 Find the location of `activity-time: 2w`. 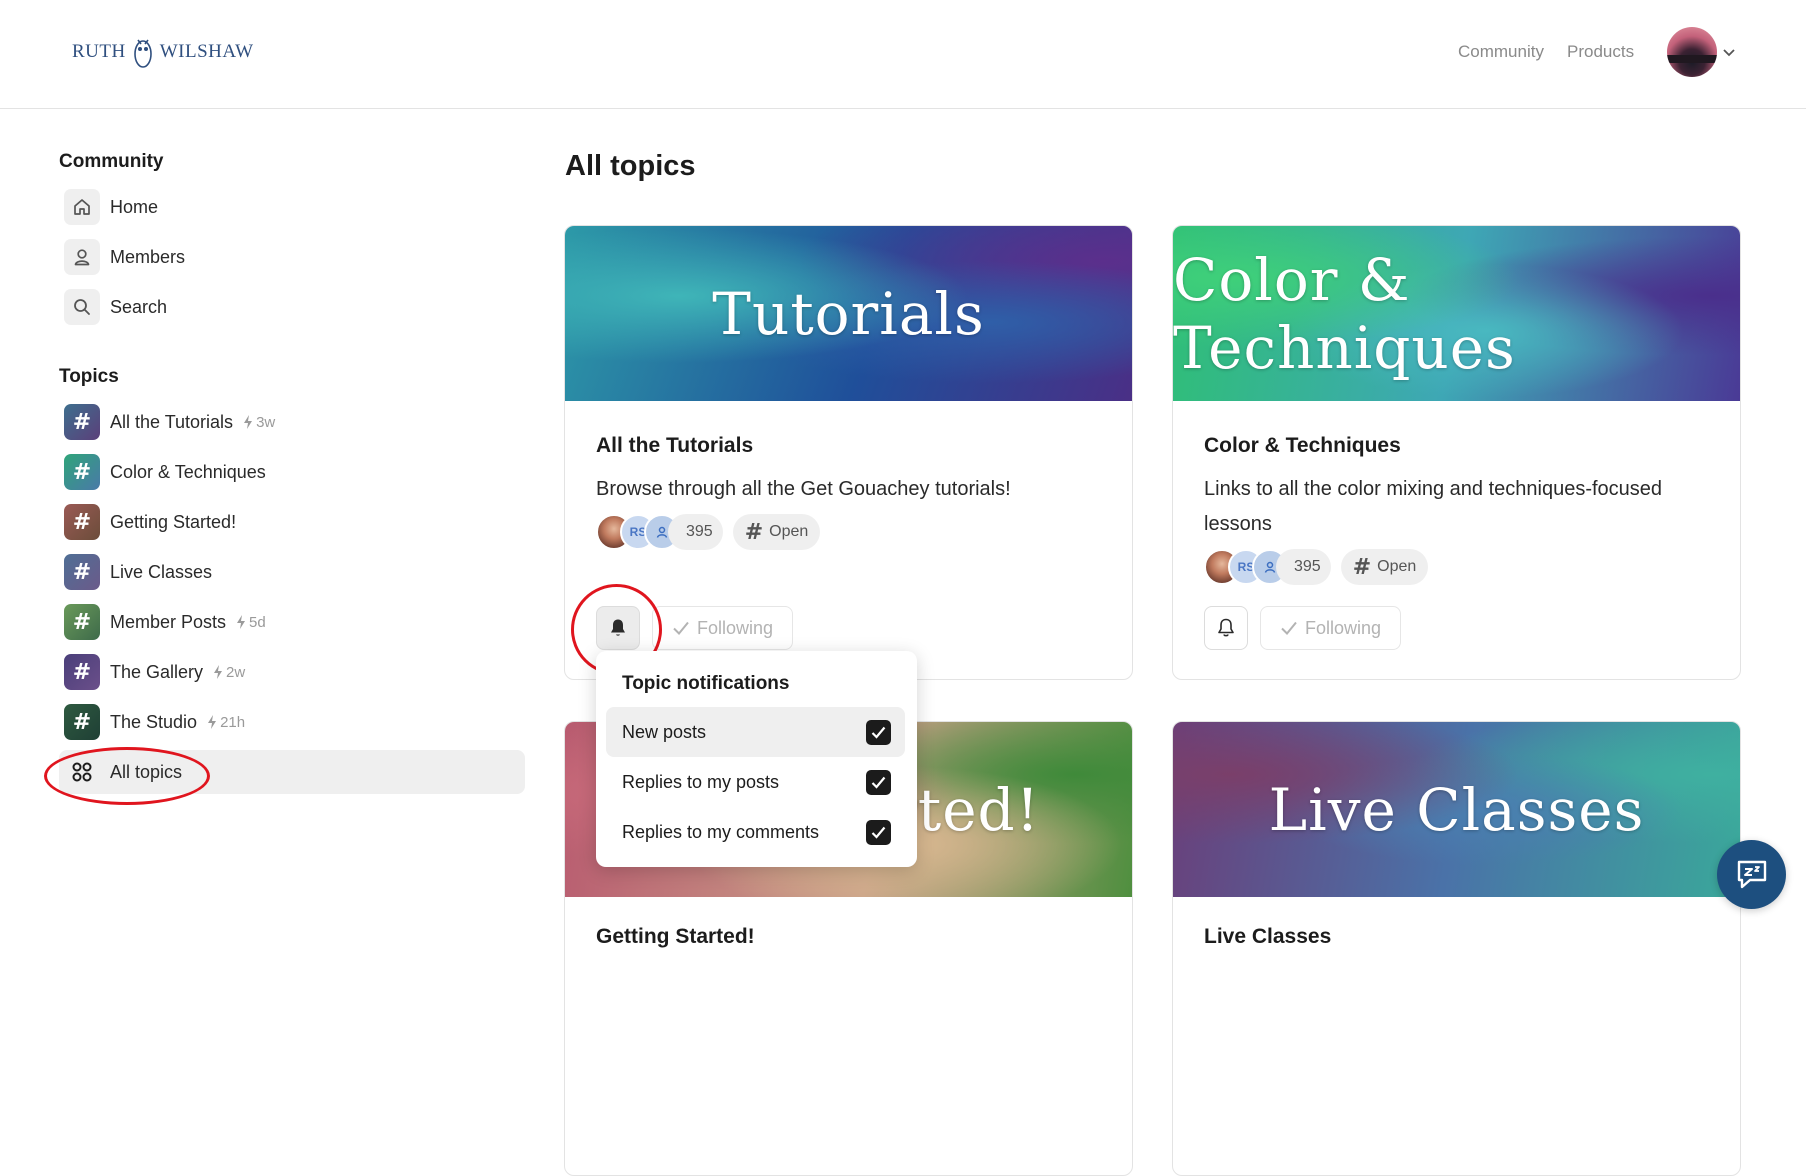

activity-time: 2w is located at coordinates (236, 672).